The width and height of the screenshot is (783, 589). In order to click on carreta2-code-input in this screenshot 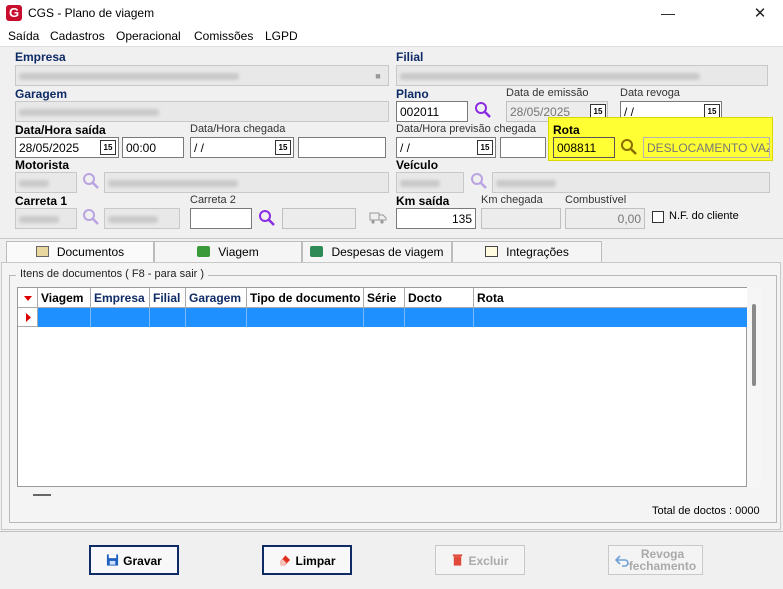, I will do `click(221, 218)`.